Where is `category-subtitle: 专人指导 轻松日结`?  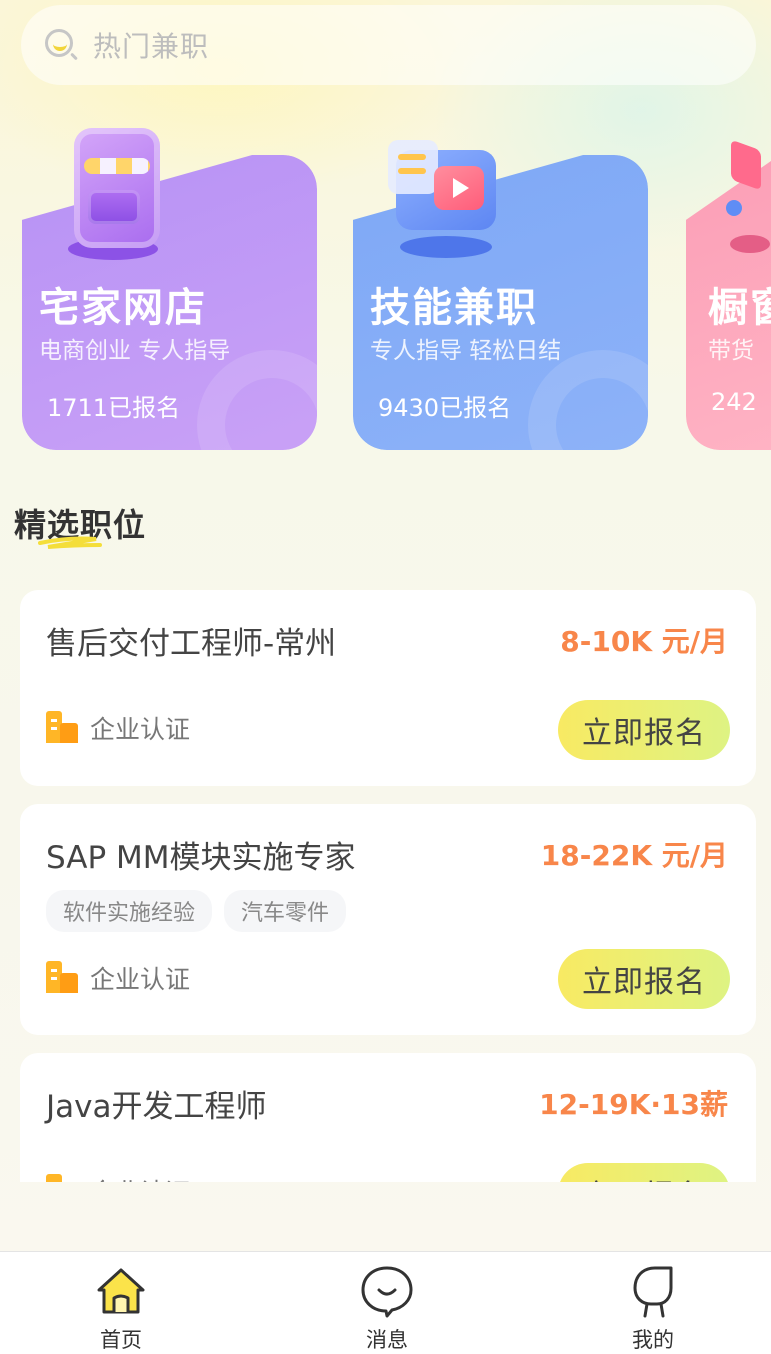 category-subtitle: 专人指导 轻松日结 is located at coordinates (466, 351).